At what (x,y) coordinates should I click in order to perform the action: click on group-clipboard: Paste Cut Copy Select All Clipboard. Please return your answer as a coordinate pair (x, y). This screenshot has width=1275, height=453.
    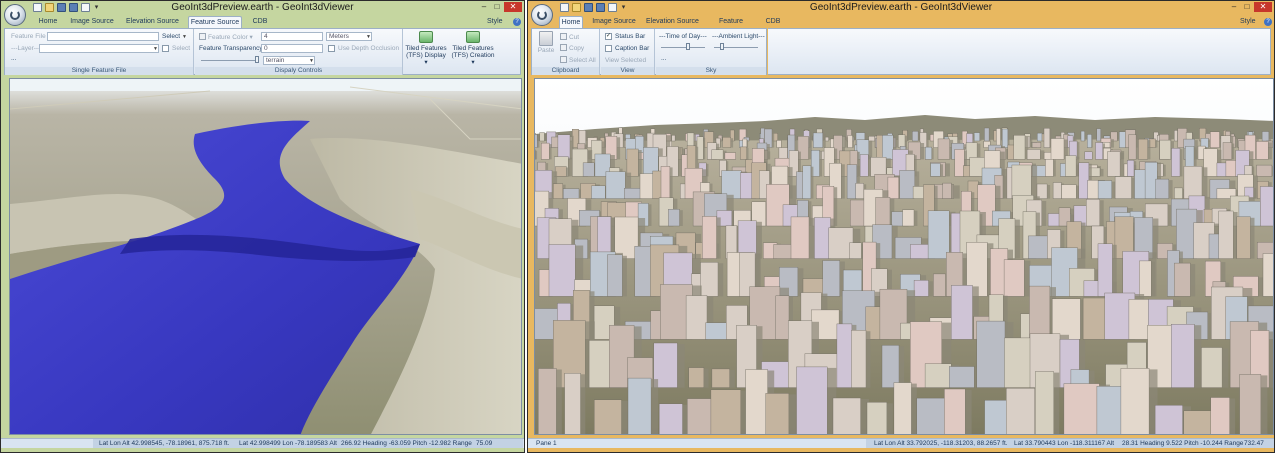
    Looking at the image, I should click on (566, 52).